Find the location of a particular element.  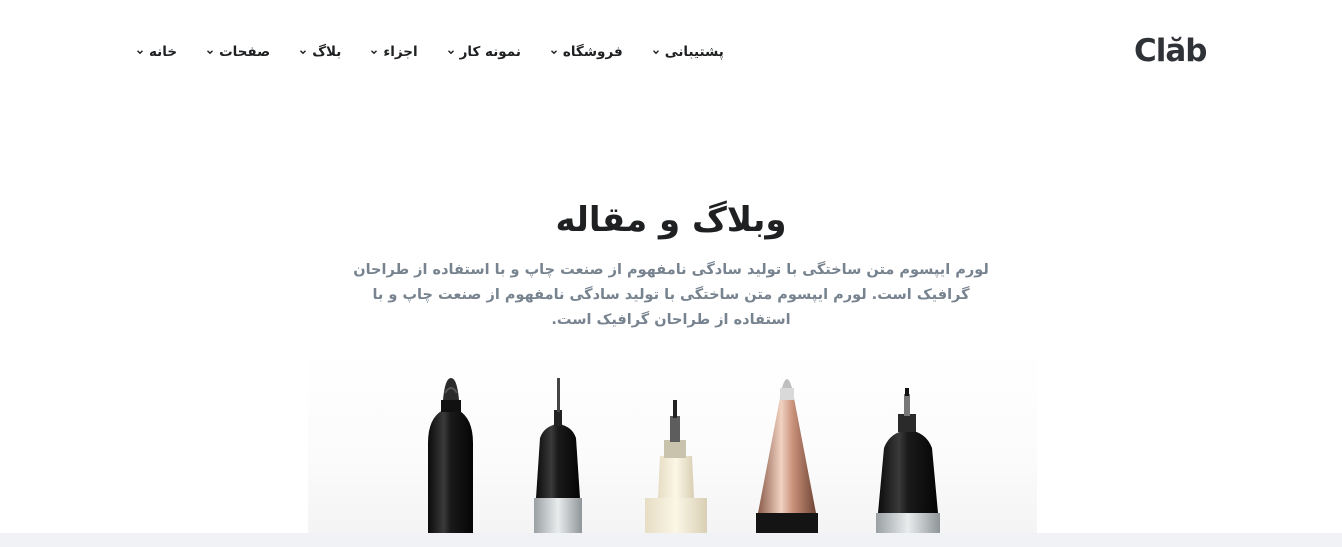

nav-item-label: فروشگاه is located at coordinates (592, 52).